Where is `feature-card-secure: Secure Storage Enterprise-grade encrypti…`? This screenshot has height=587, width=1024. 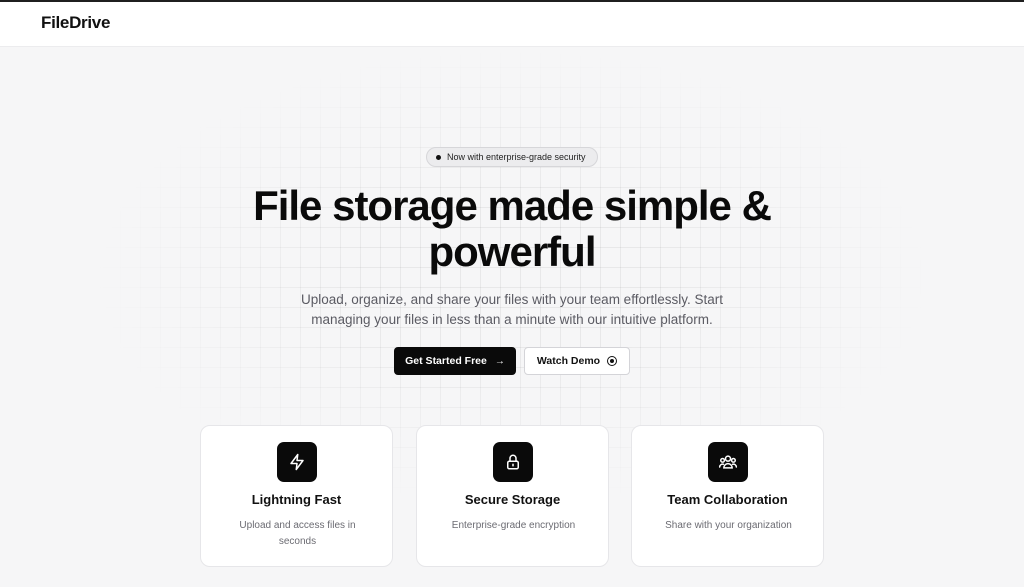
feature-card-secure: Secure Storage Enterprise-grade encrypti… is located at coordinates (512, 496).